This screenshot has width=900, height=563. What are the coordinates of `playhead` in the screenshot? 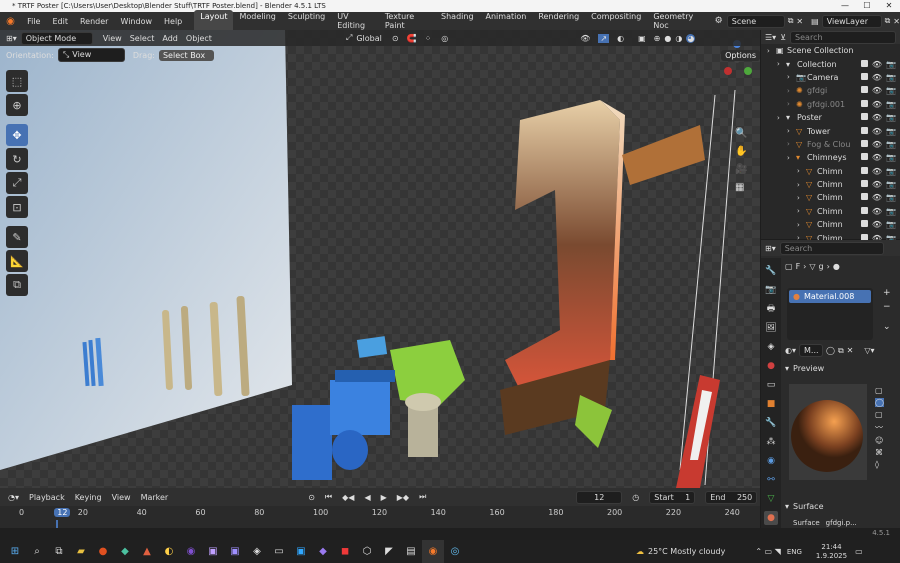 It's located at (57, 524).